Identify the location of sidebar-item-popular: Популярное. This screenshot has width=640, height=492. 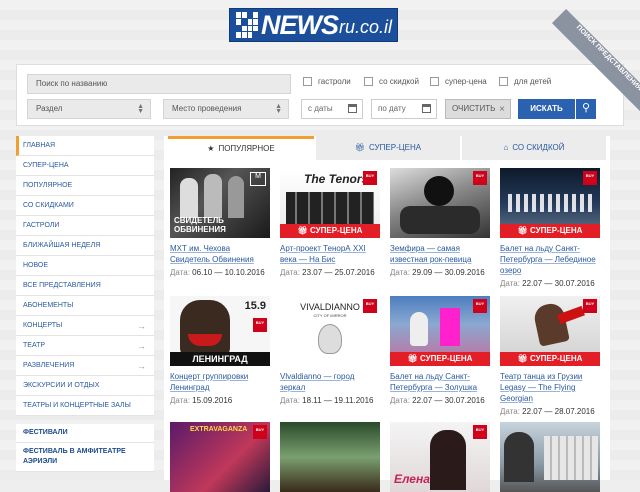
(85, 186).